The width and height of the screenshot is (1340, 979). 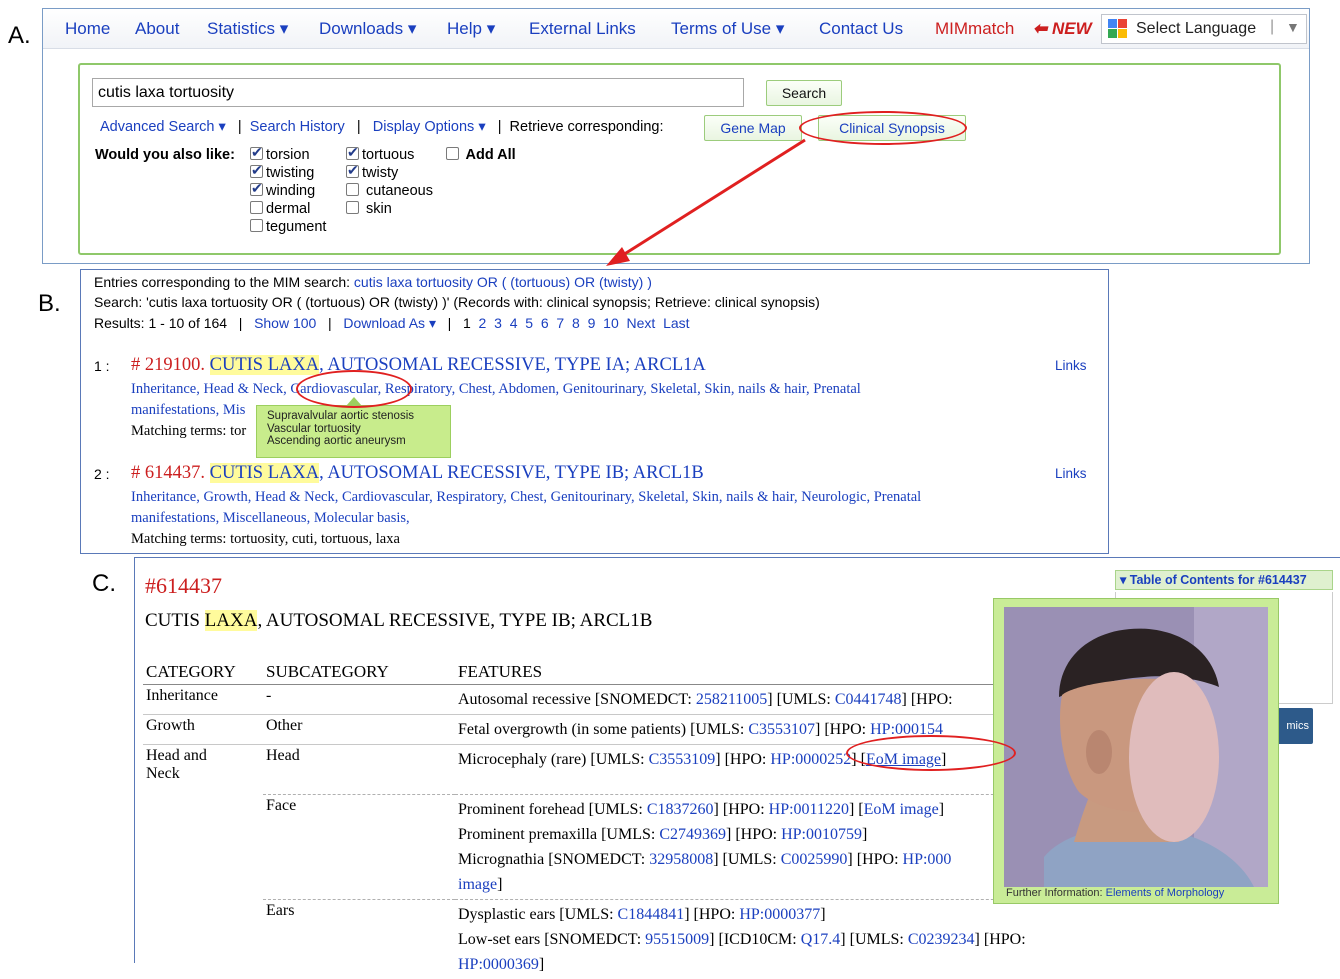 I want to click on annotation-arrow-line, so click(x=710, y=200).